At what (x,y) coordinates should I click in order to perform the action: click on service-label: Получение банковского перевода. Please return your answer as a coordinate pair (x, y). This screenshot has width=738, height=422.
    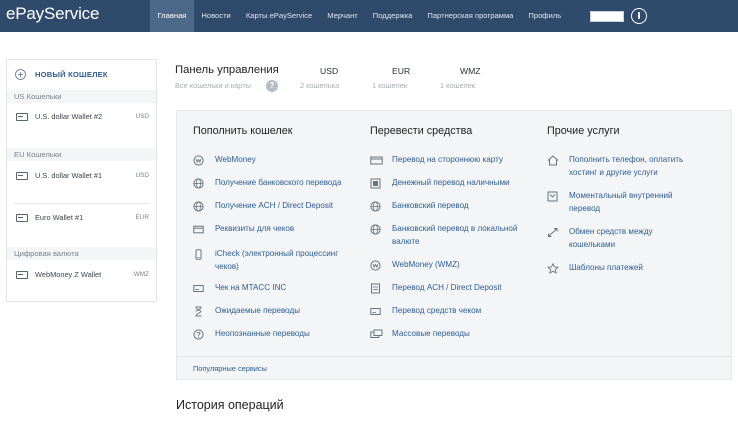
    Looking at the image, I should click on (278, 182).